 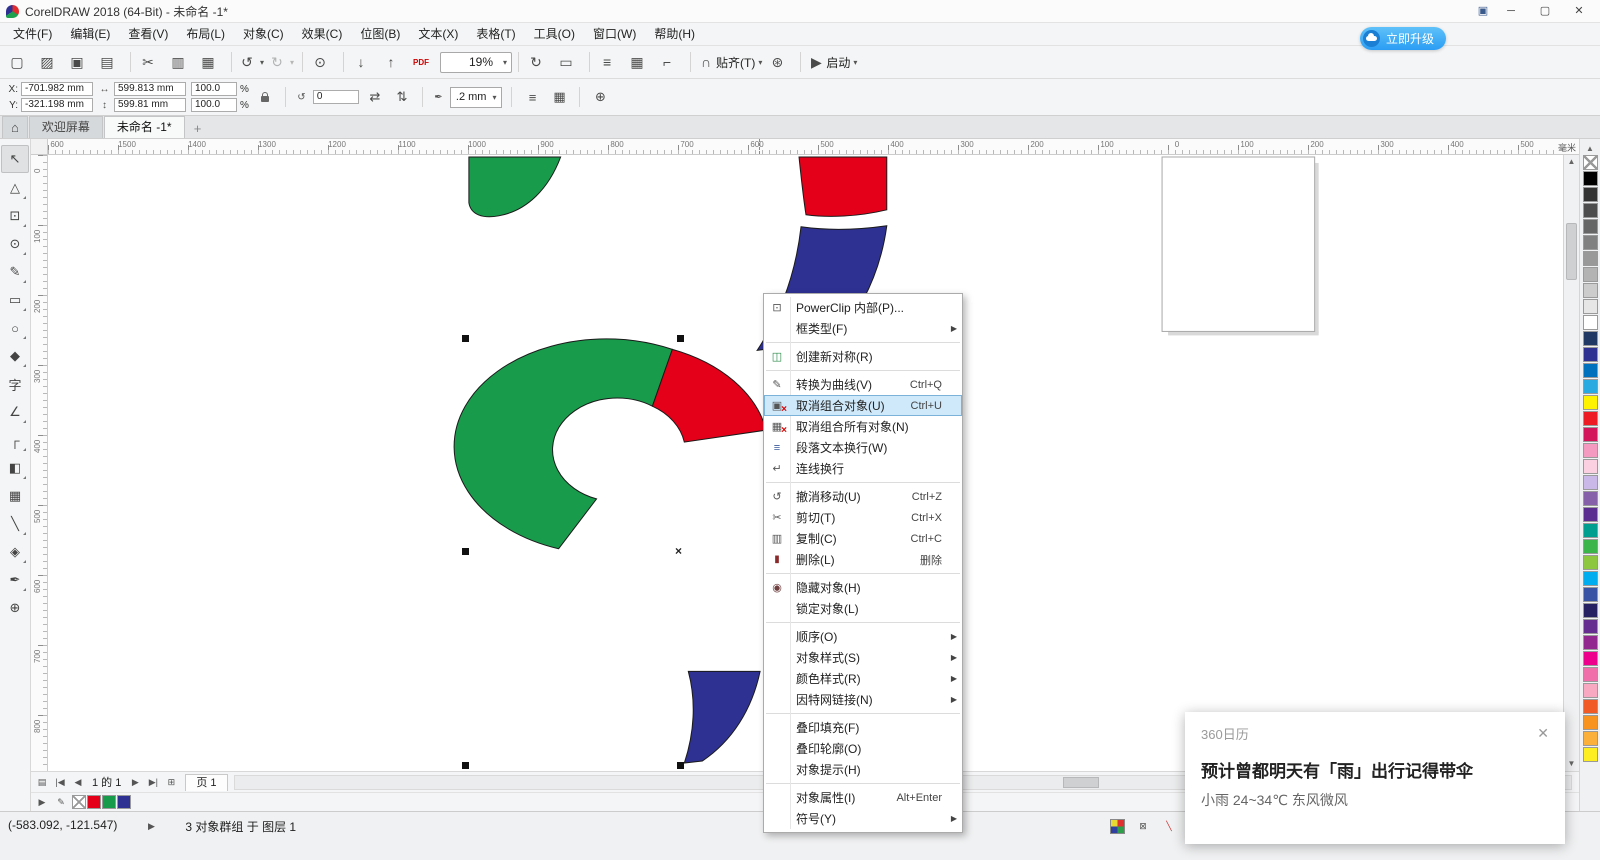 I want to click on minimize-button: ─, so click(x=1511, y=11).